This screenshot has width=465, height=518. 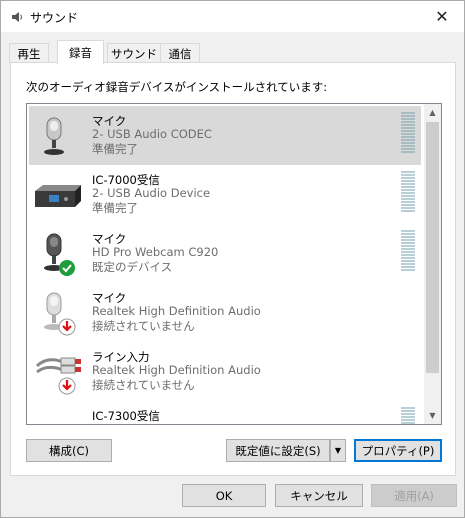 What do you see at coordinates (58, 376) in the screenshot?
I see `line-in-cable-icon` at bounding box center [58, 376].